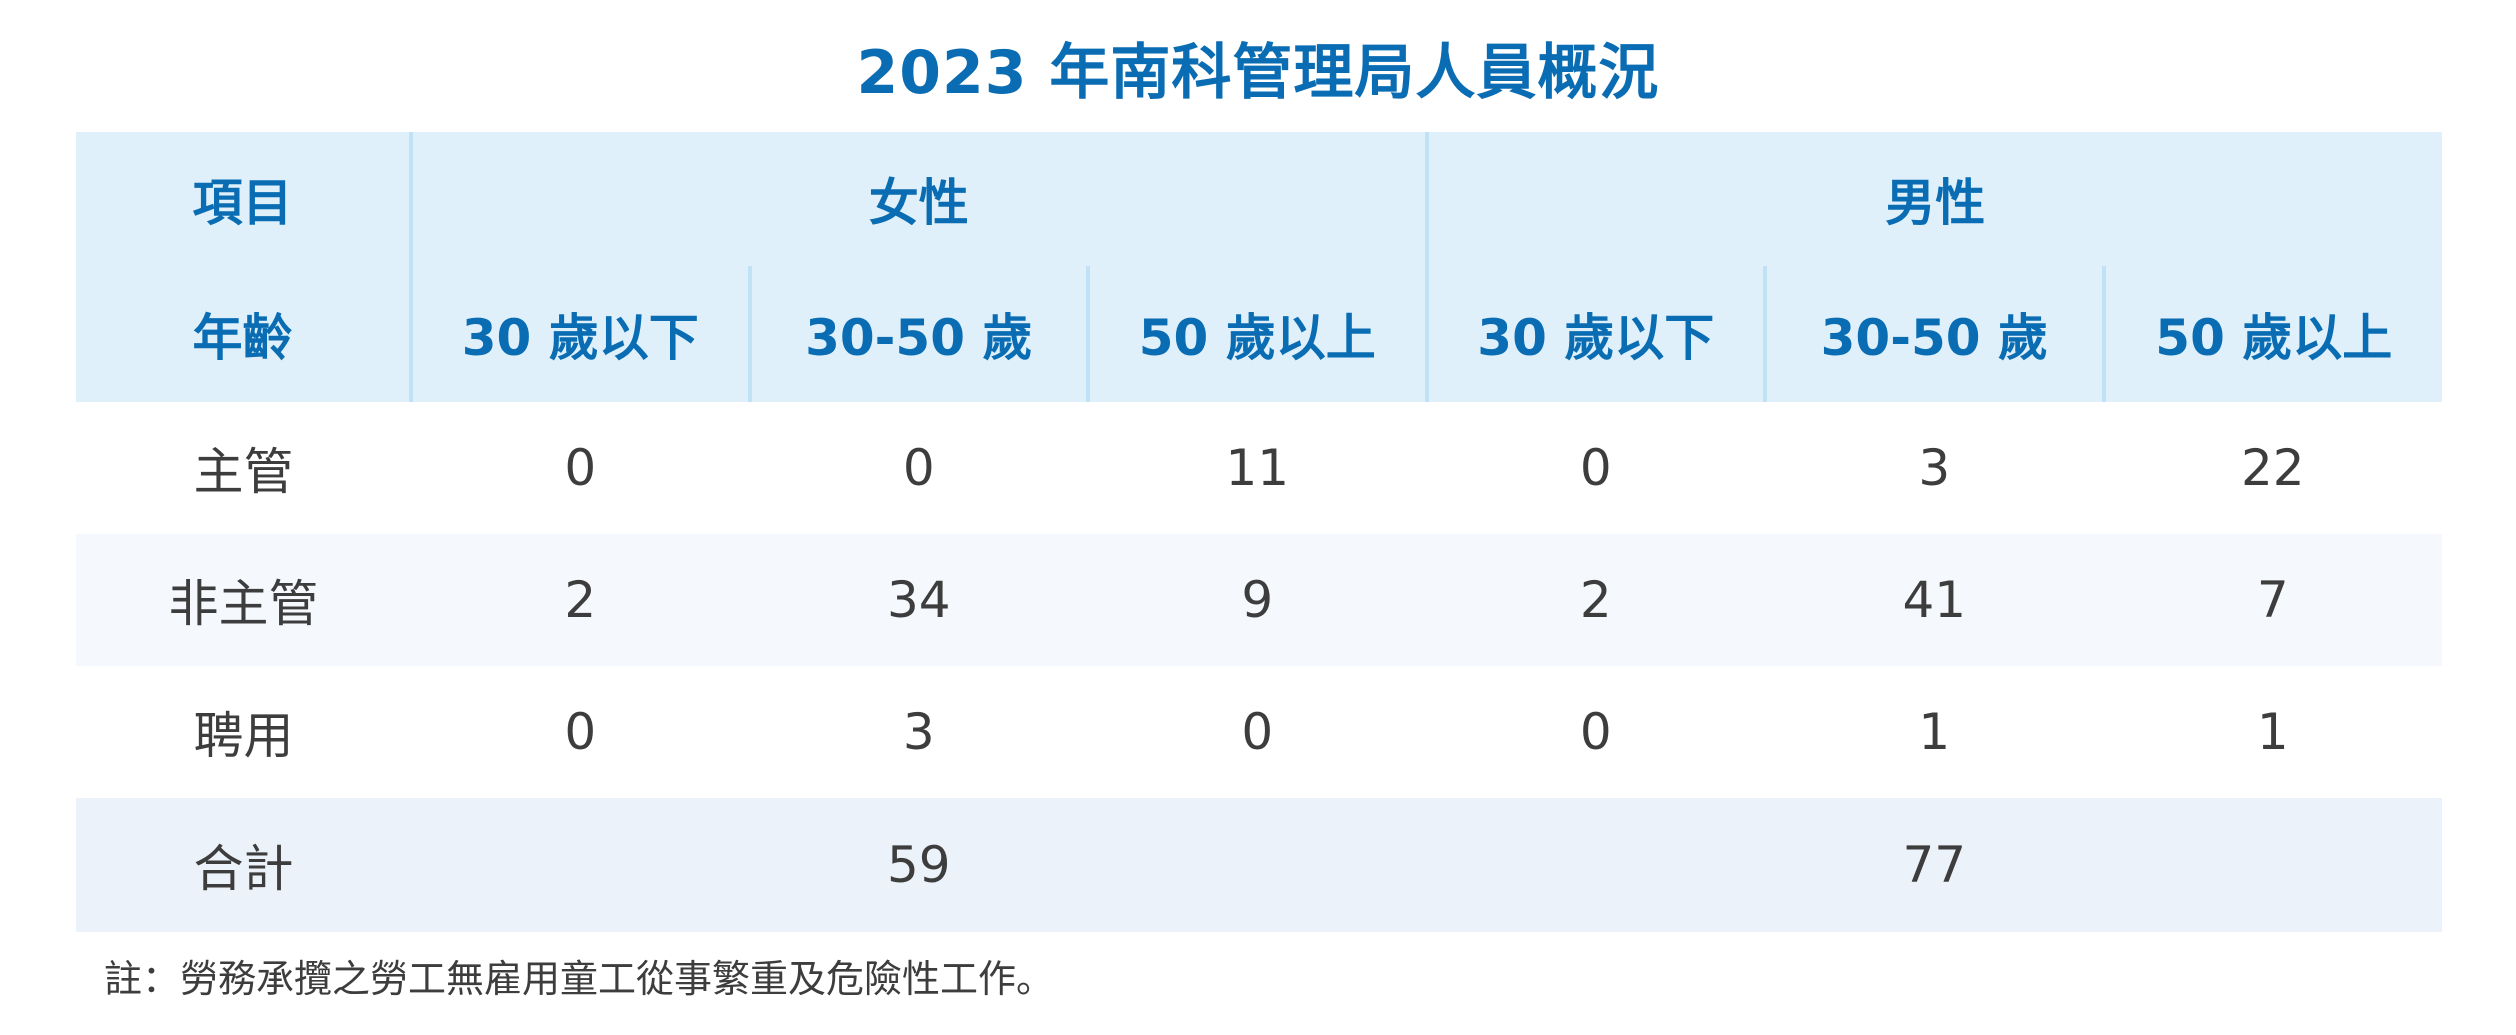 This screenshot has width=2516, height=1035. I want to click on header-female-age-over-50: 50 歲以上, so click(1256, 334).